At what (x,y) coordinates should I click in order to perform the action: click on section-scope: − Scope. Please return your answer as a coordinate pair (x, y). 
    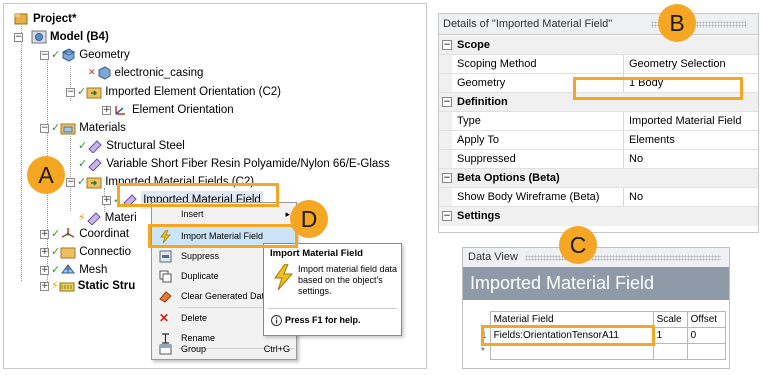
    Looking at the image, I should click on (598, 45).